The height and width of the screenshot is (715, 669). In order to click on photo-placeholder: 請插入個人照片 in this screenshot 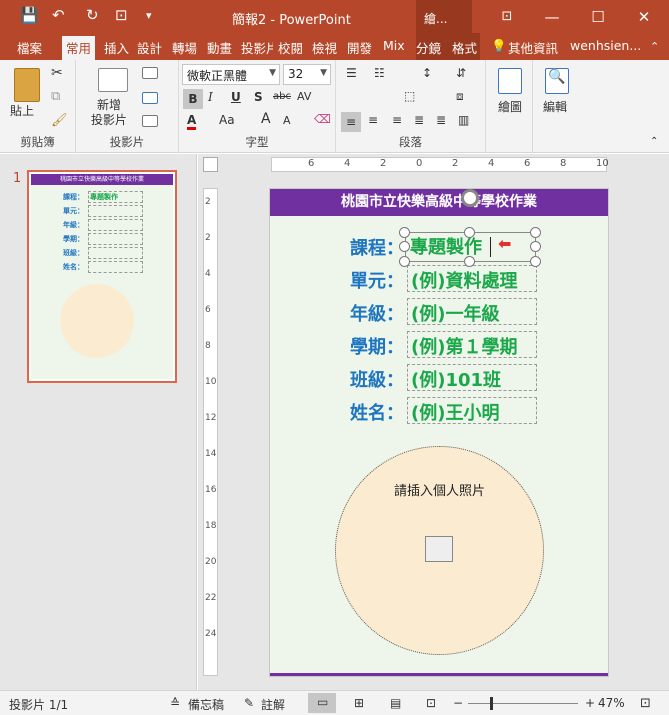, I will do `click(439, 550)`.